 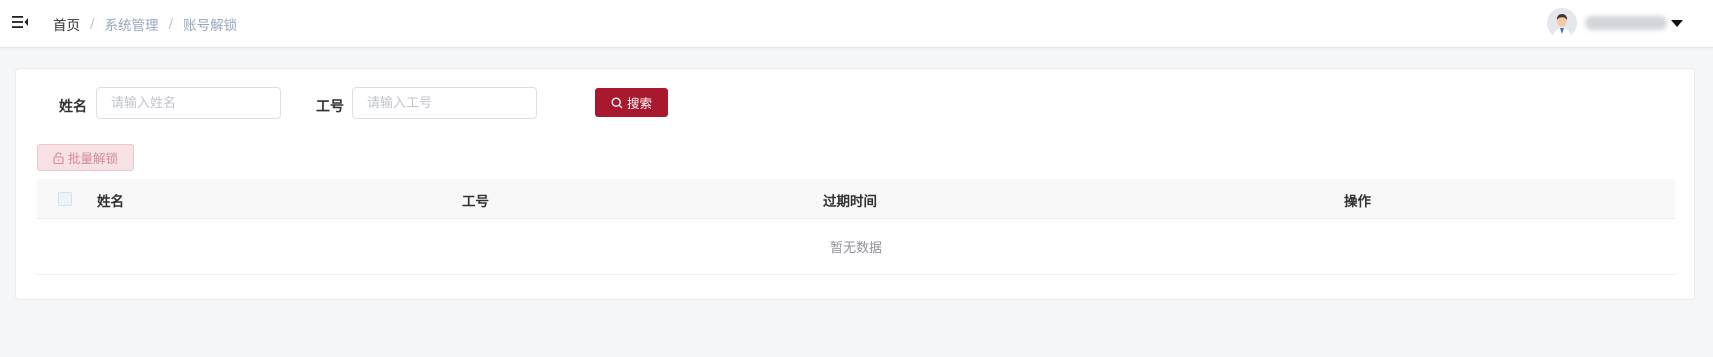 What do you see at coordinates (856, 24) in the screenshot?
I see `top-navbar: 首页 / 系统管理 / 账号解锁` at bounding box center [856, 24].